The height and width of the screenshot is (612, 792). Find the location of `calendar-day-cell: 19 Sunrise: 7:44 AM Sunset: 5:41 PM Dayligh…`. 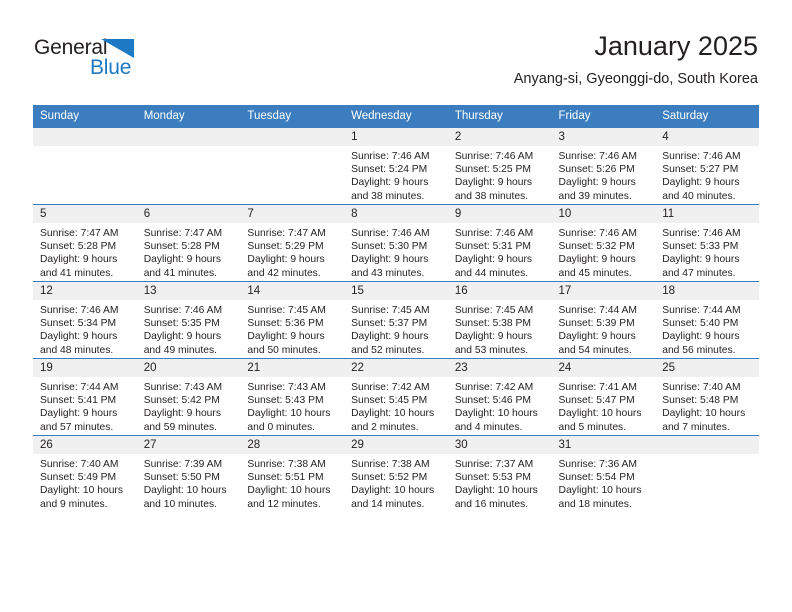

calendar-day-cell: 19 Sunrise: 7:44 AM Sunset: 5:41 PM Dayligh… is located at coordinates (85, 397).